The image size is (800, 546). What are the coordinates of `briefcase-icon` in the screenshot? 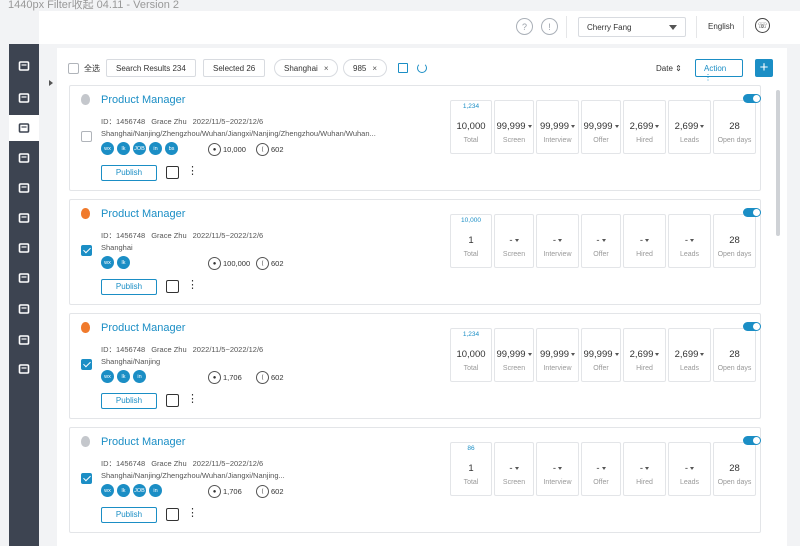 It's located at (24, 128).